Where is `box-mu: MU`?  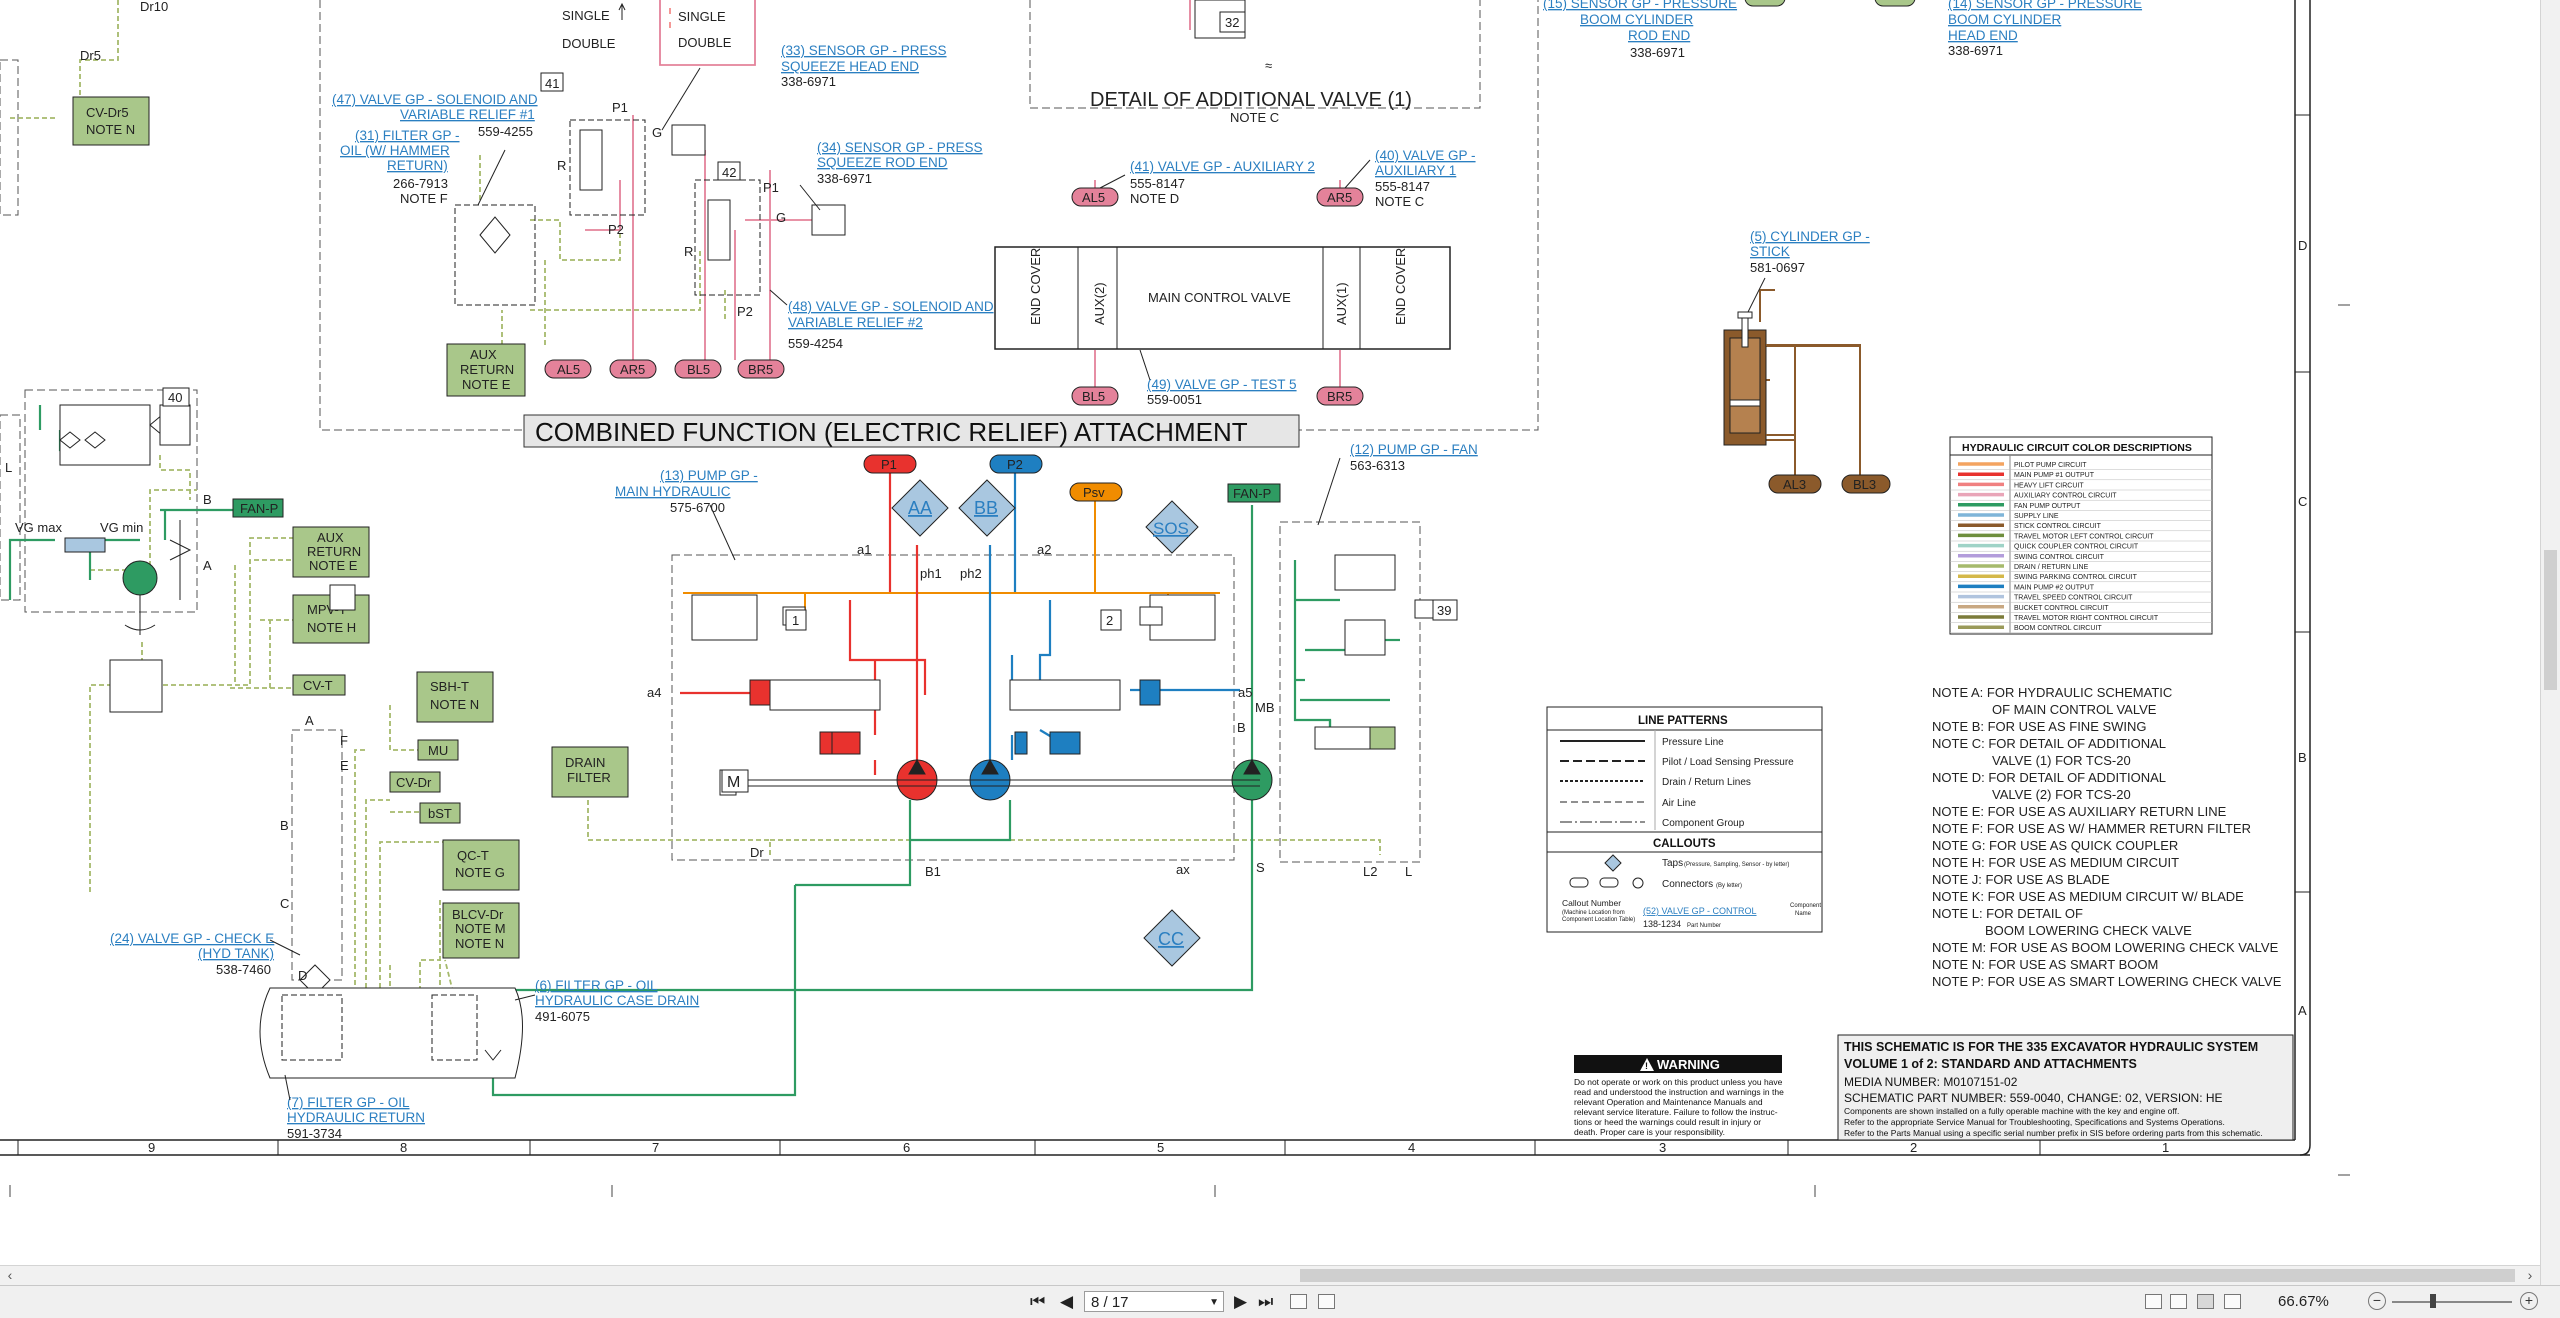
box-mu: MU is located at coordinates (438, 750).